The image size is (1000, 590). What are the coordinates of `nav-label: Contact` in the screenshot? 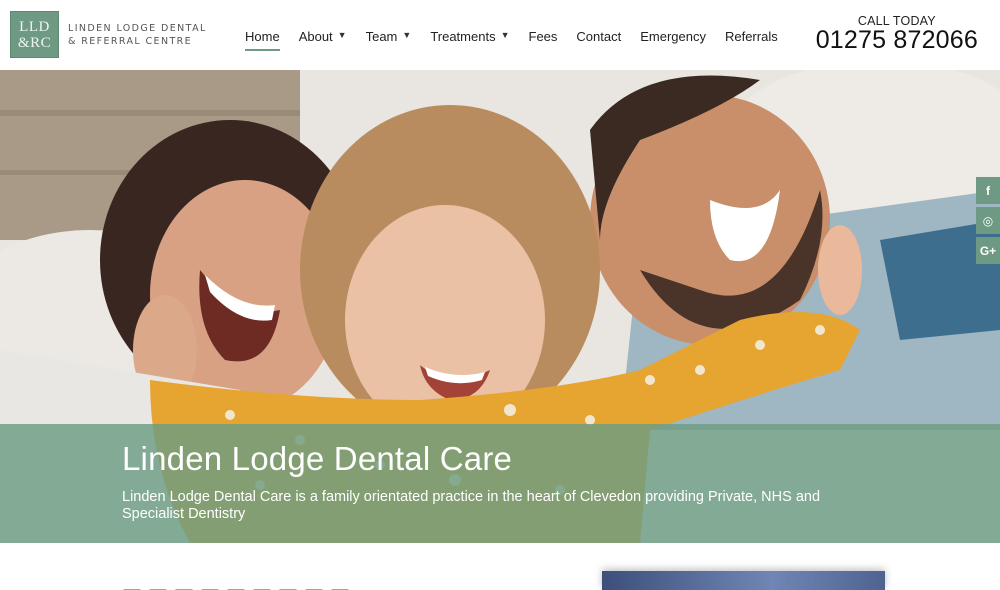 It's located at (599, 36).